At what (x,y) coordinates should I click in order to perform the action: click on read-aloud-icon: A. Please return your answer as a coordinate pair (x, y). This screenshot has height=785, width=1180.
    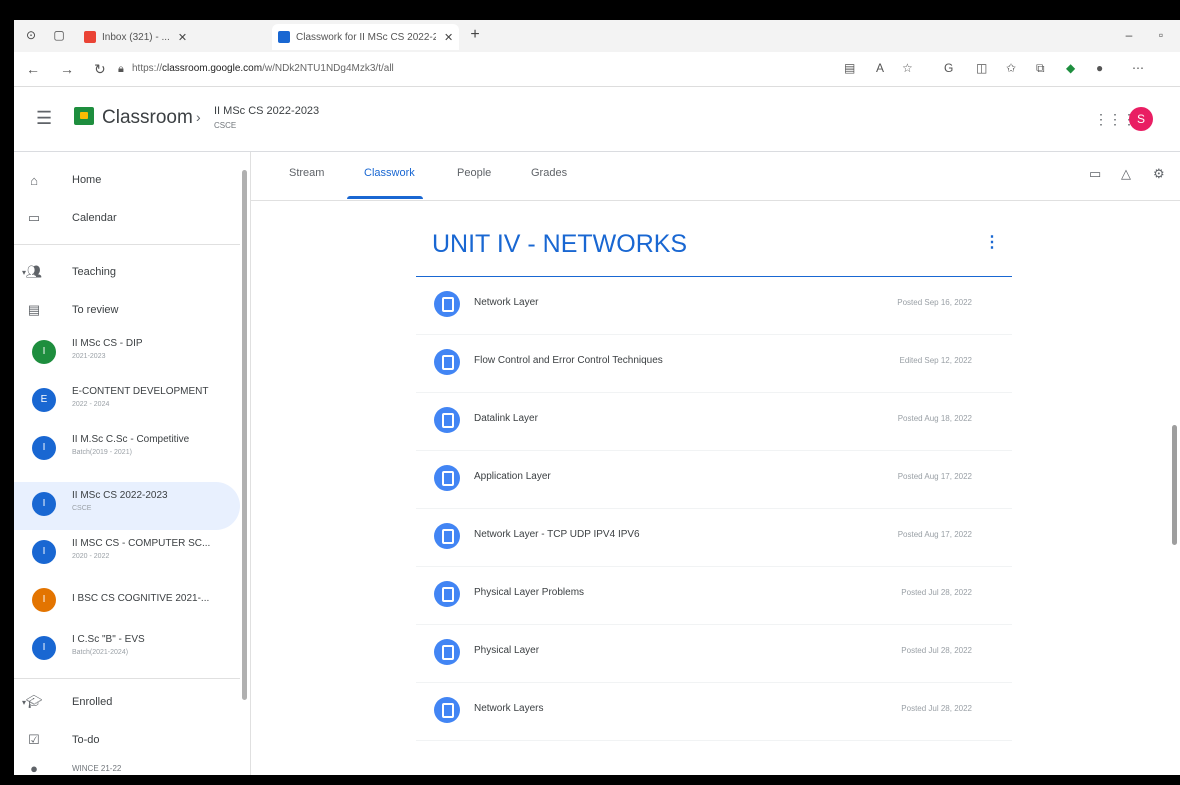
    Looking at the image, I should click on (880, 68).